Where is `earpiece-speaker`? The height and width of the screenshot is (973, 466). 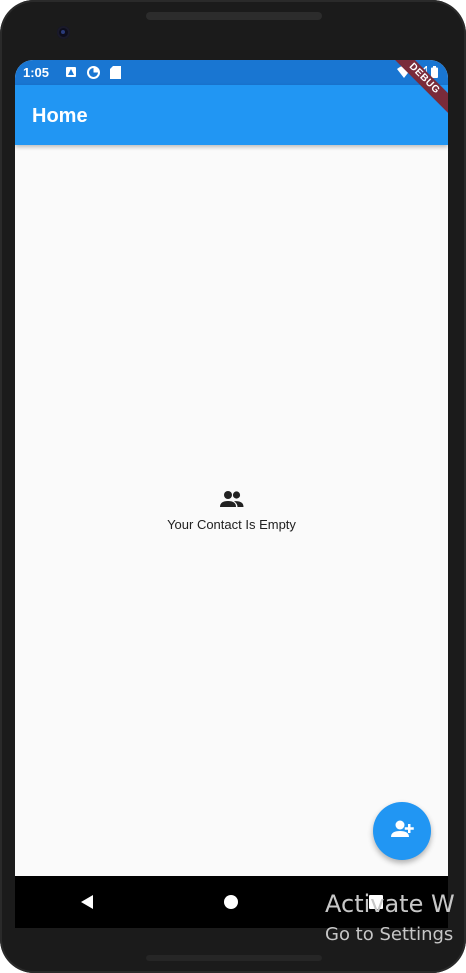
earpiece-speaker is located at coordinates (234, 16).